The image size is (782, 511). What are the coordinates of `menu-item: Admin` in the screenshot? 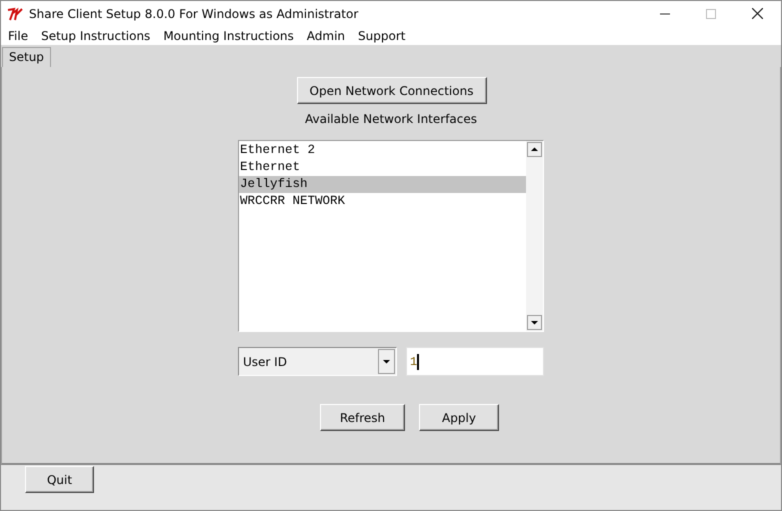 It's located at (326, 35).